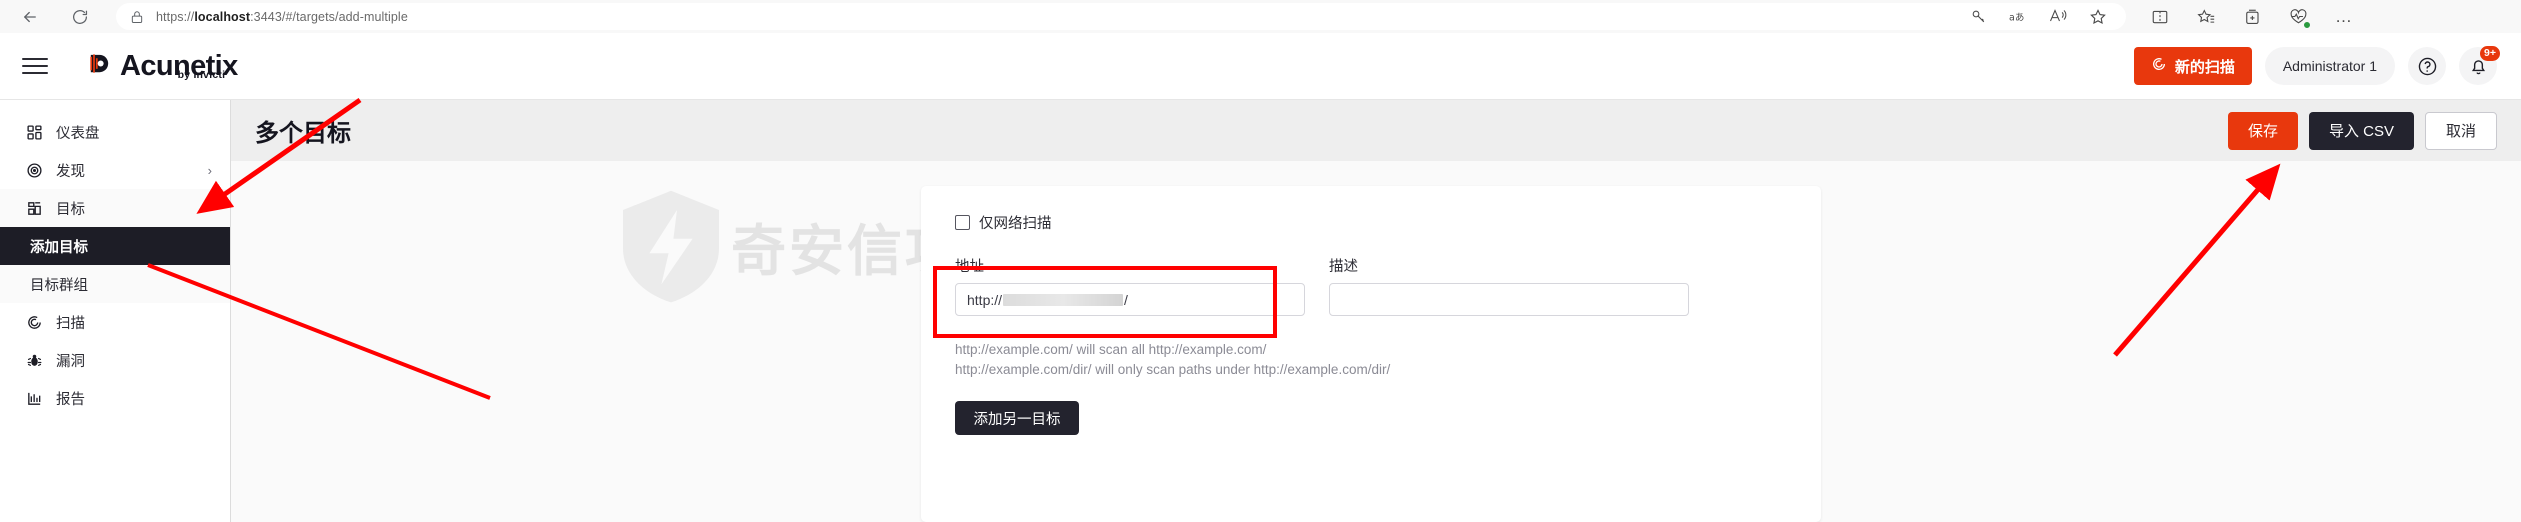 The width and height of the screenshot is (2521, 522). I want to click on sidebar-label: 目标群组, so click(59, 285).